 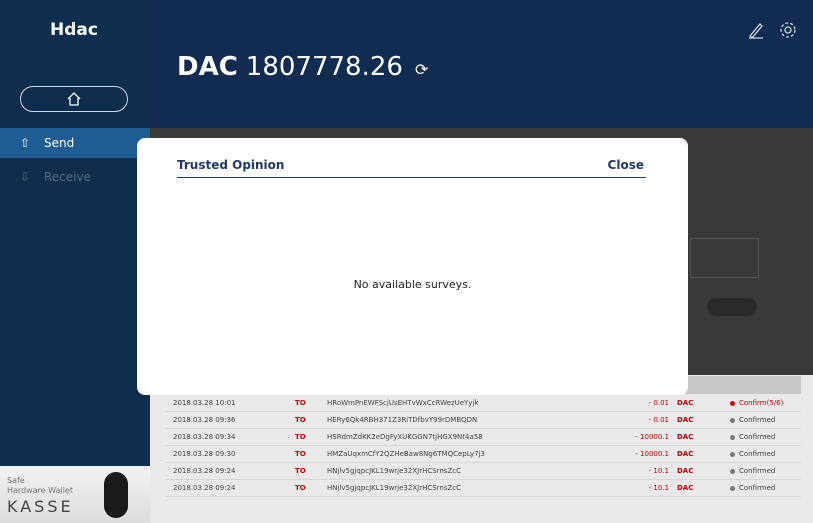 I want to click on header-actions, so click(x=772, y=30).